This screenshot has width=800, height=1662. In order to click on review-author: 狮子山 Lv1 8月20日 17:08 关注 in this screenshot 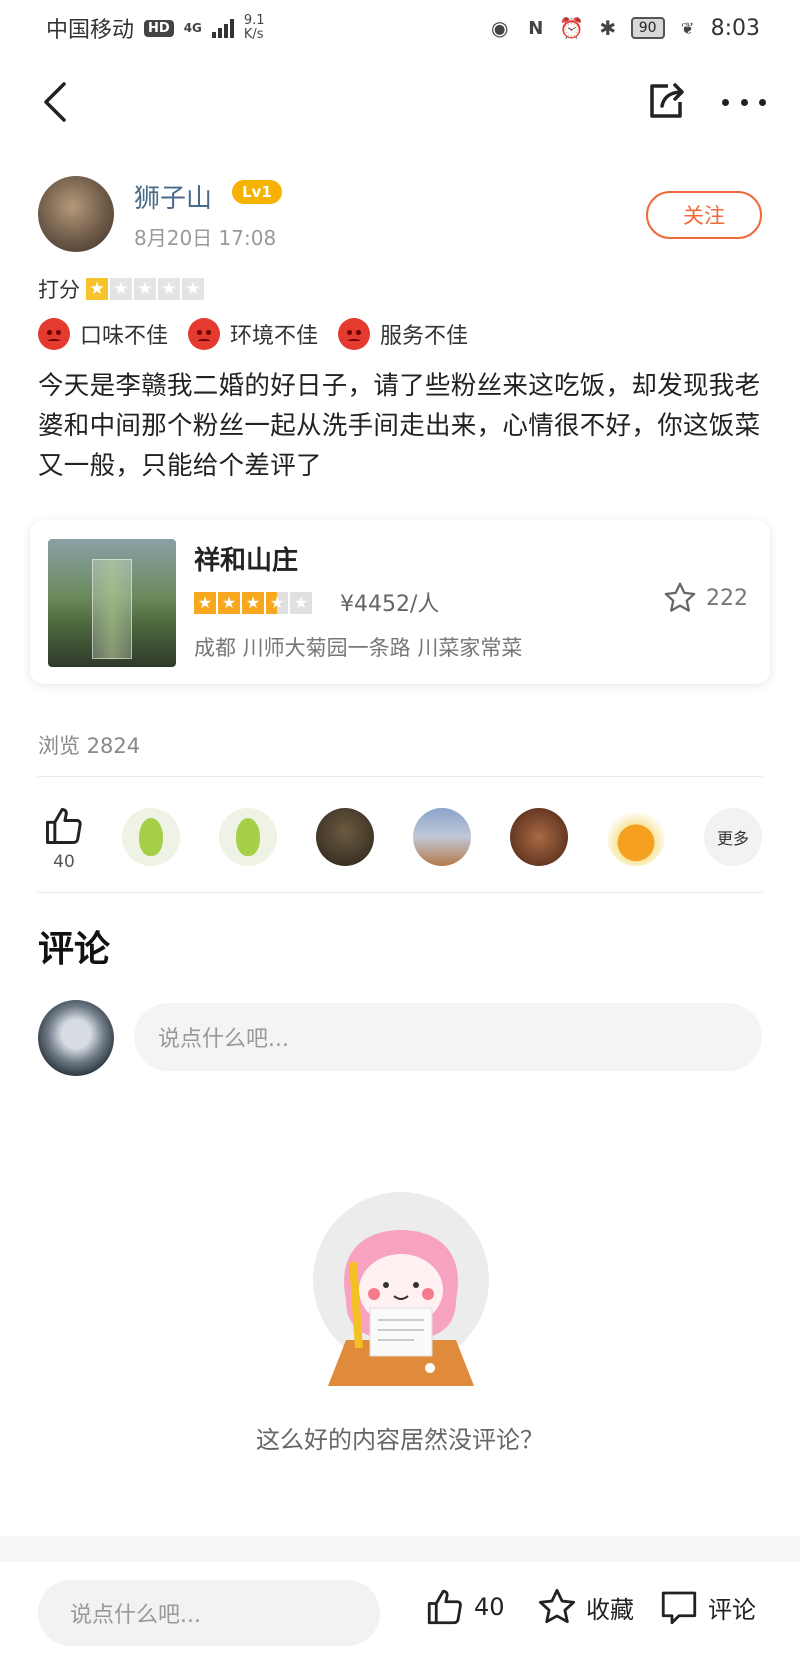, I will do `click(400, 216)`.